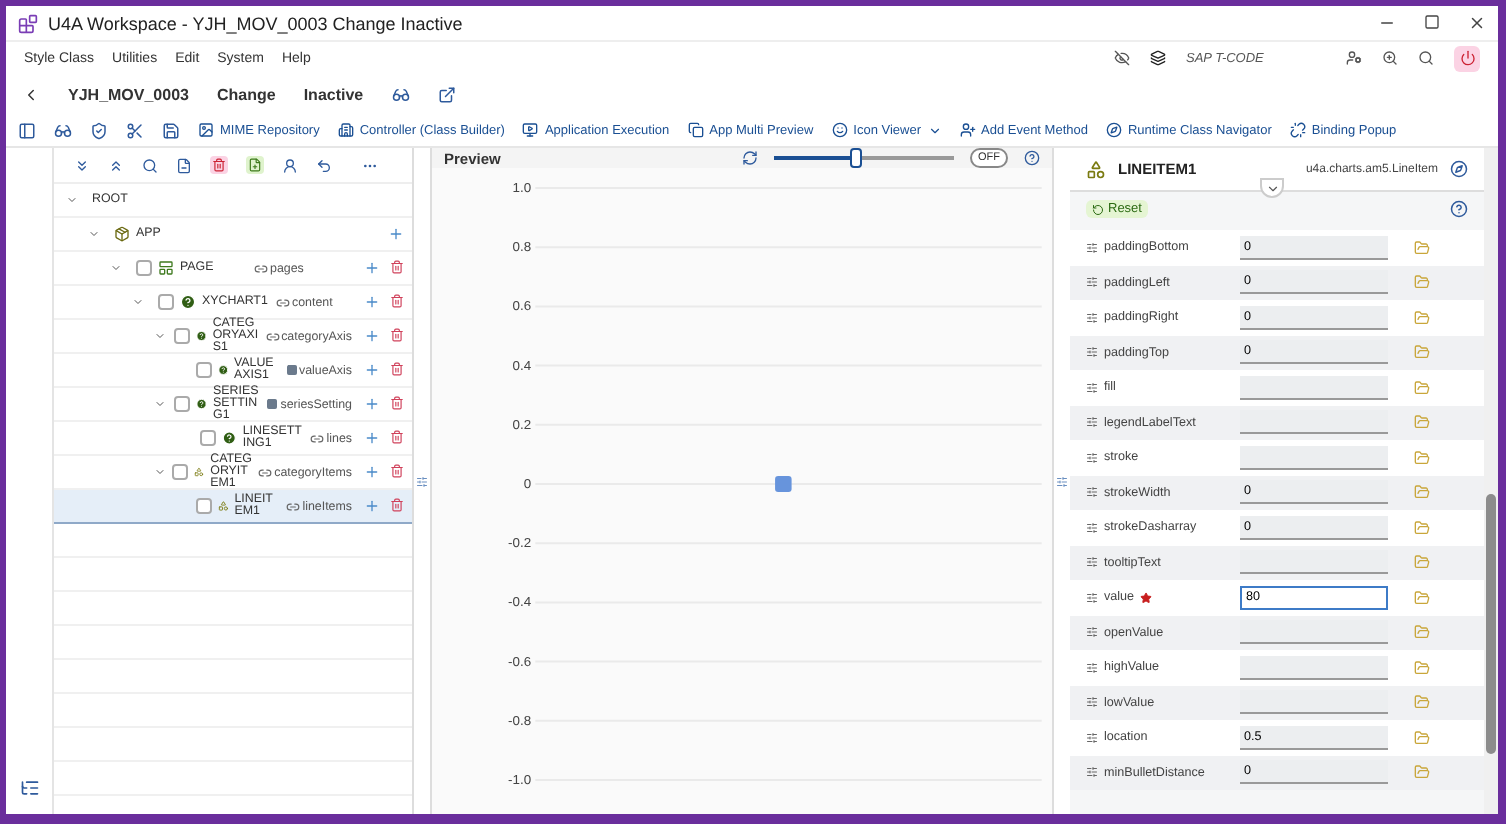 The width and height of the screenshot is (1506, 824). Describe the element at coordinates (135, 130) in the screenshot. I see `scissors-icon` at that location.